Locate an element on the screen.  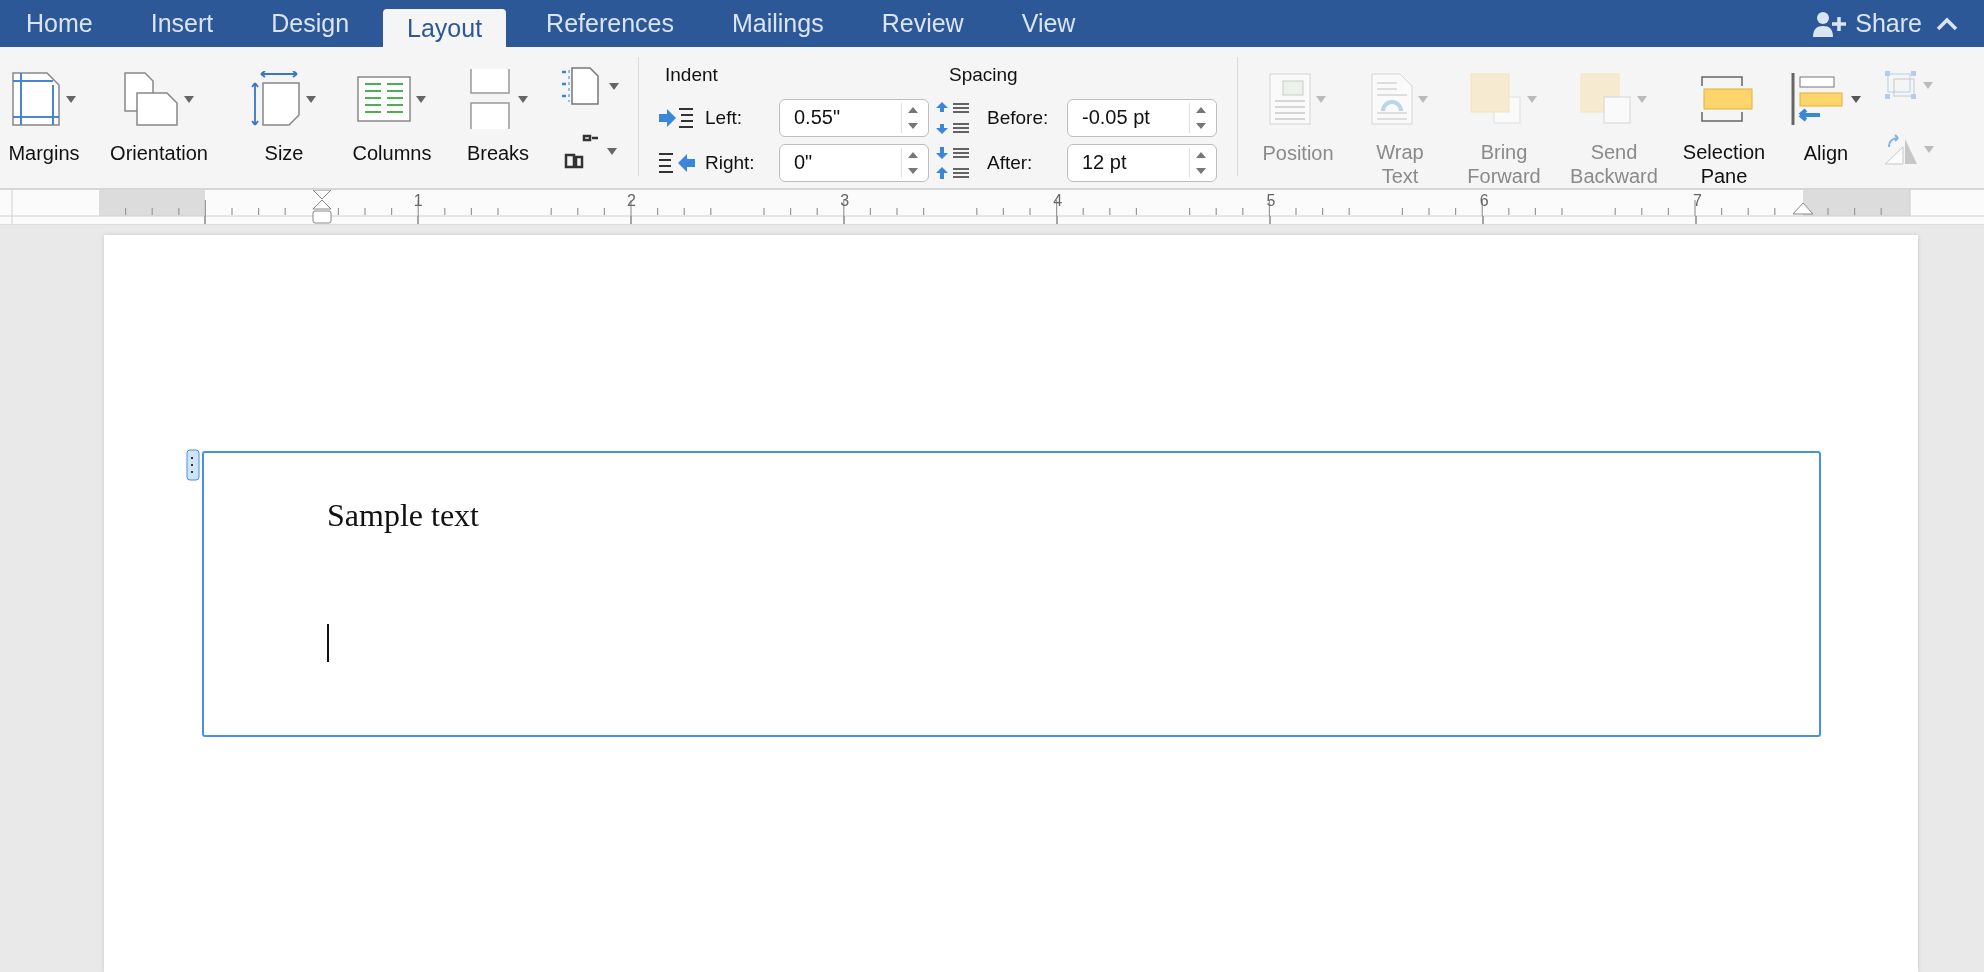
margins-button: Margins is located at coordinates (44, 117).